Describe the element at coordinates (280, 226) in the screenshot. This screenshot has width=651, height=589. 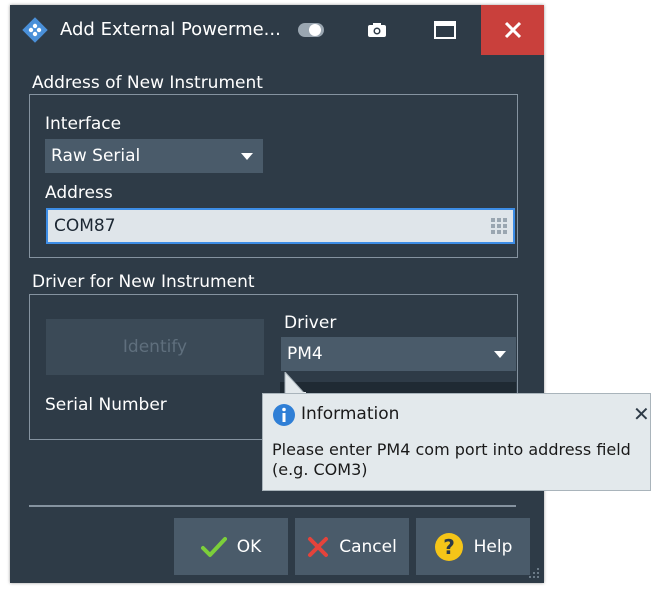
I see `address-input: COM87` at that location.